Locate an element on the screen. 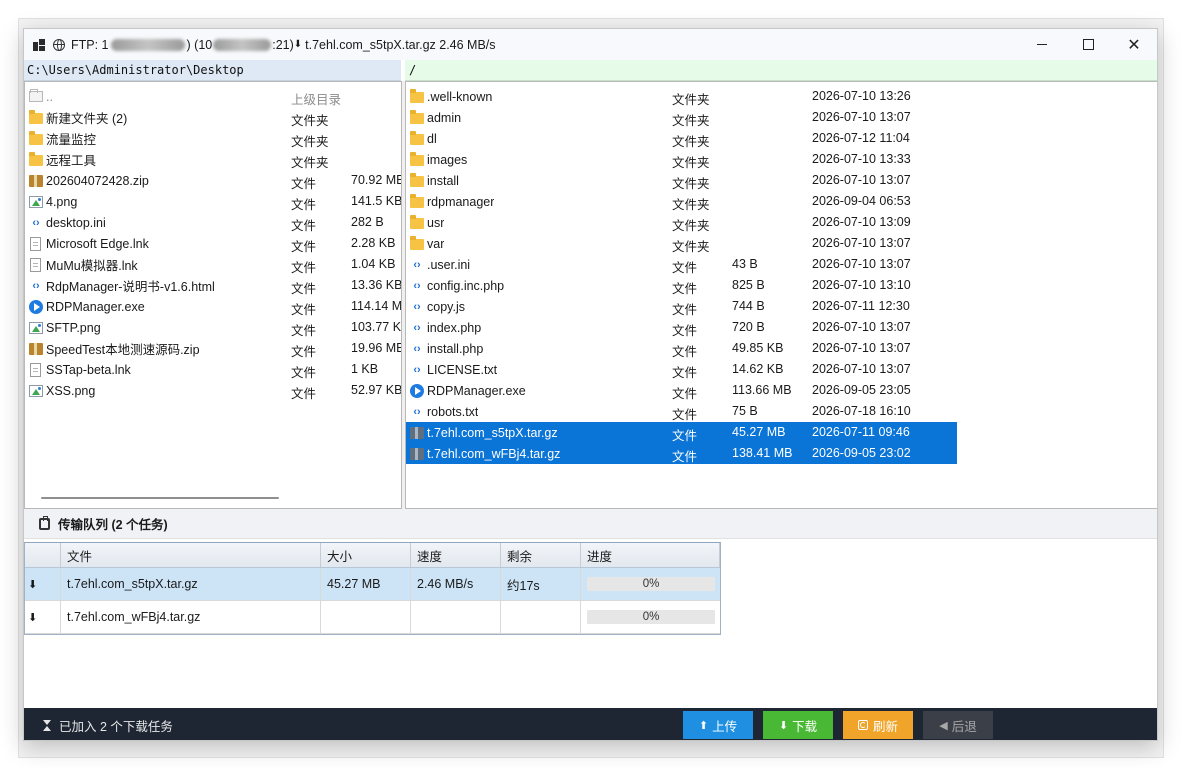 The image size is (1182, 768). file-date: 2026-07-10 13:26 is located at coordinates (861, 96).